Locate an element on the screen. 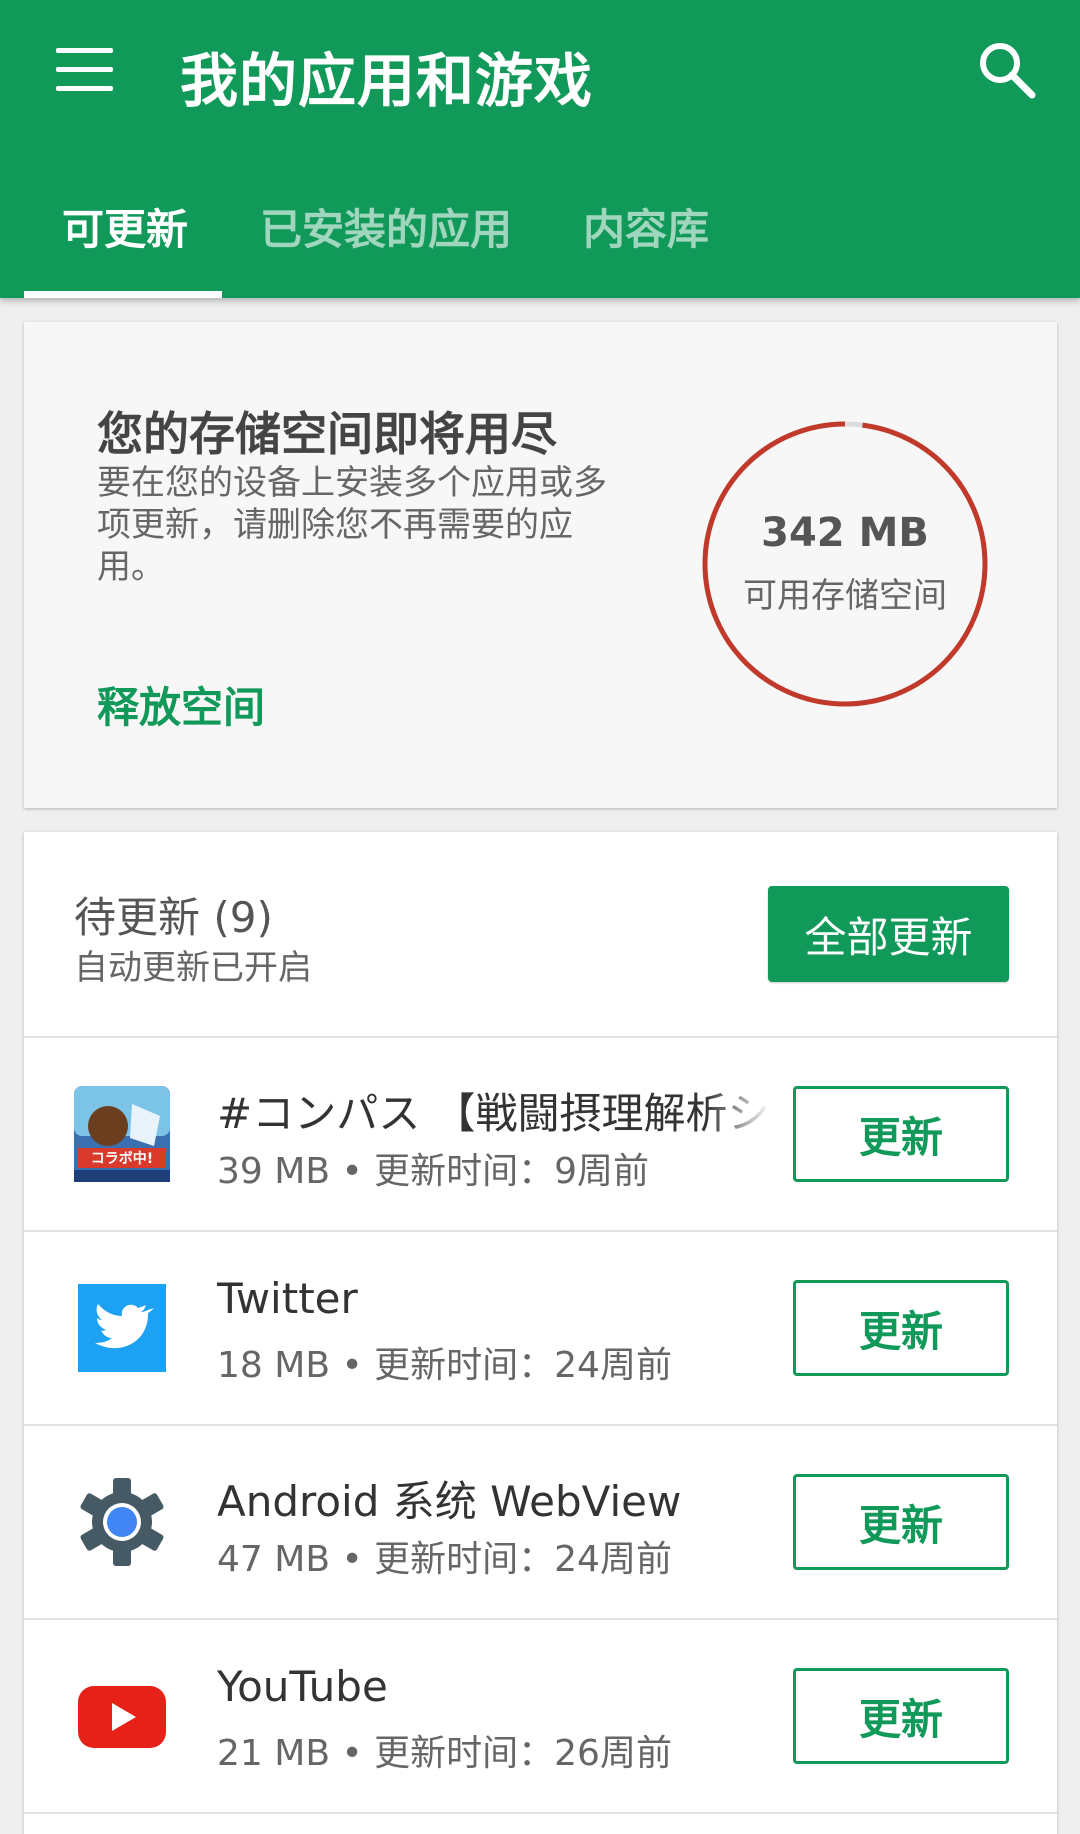  free-up-space-button: 释放空间 is located at coordinates (181, 704).